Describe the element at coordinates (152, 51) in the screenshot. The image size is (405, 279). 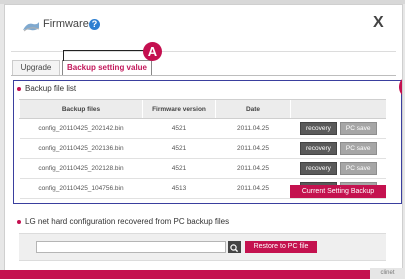
I see `callout-a-badge: A` at that location.